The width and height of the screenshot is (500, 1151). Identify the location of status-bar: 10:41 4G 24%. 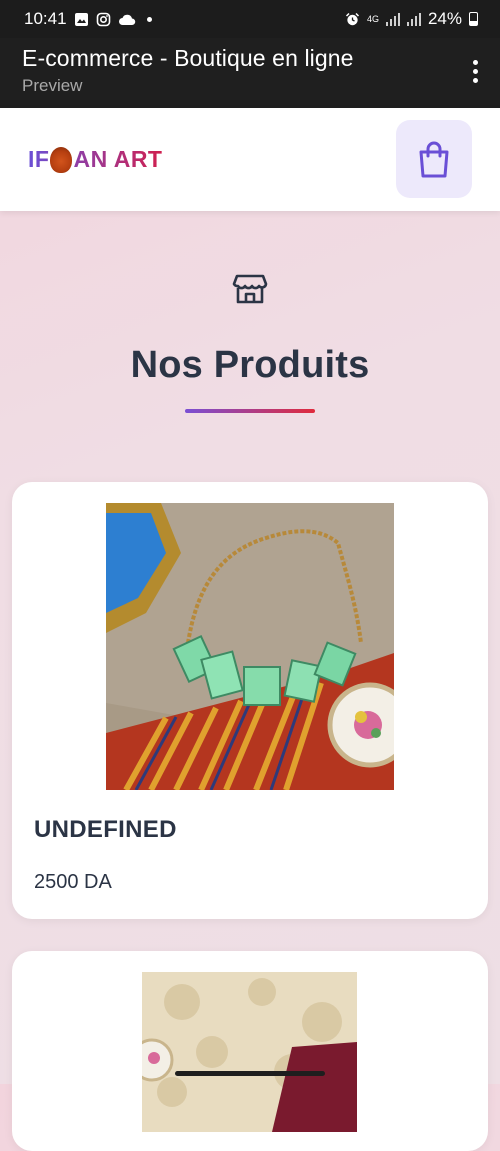
(250, 19).